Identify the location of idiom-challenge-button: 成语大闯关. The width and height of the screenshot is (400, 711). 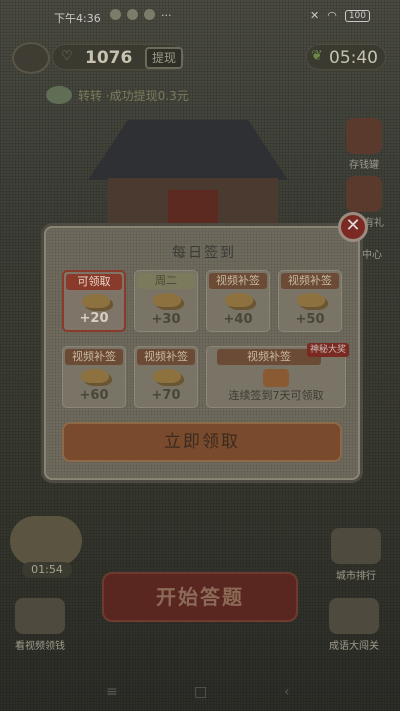
(354, 625).